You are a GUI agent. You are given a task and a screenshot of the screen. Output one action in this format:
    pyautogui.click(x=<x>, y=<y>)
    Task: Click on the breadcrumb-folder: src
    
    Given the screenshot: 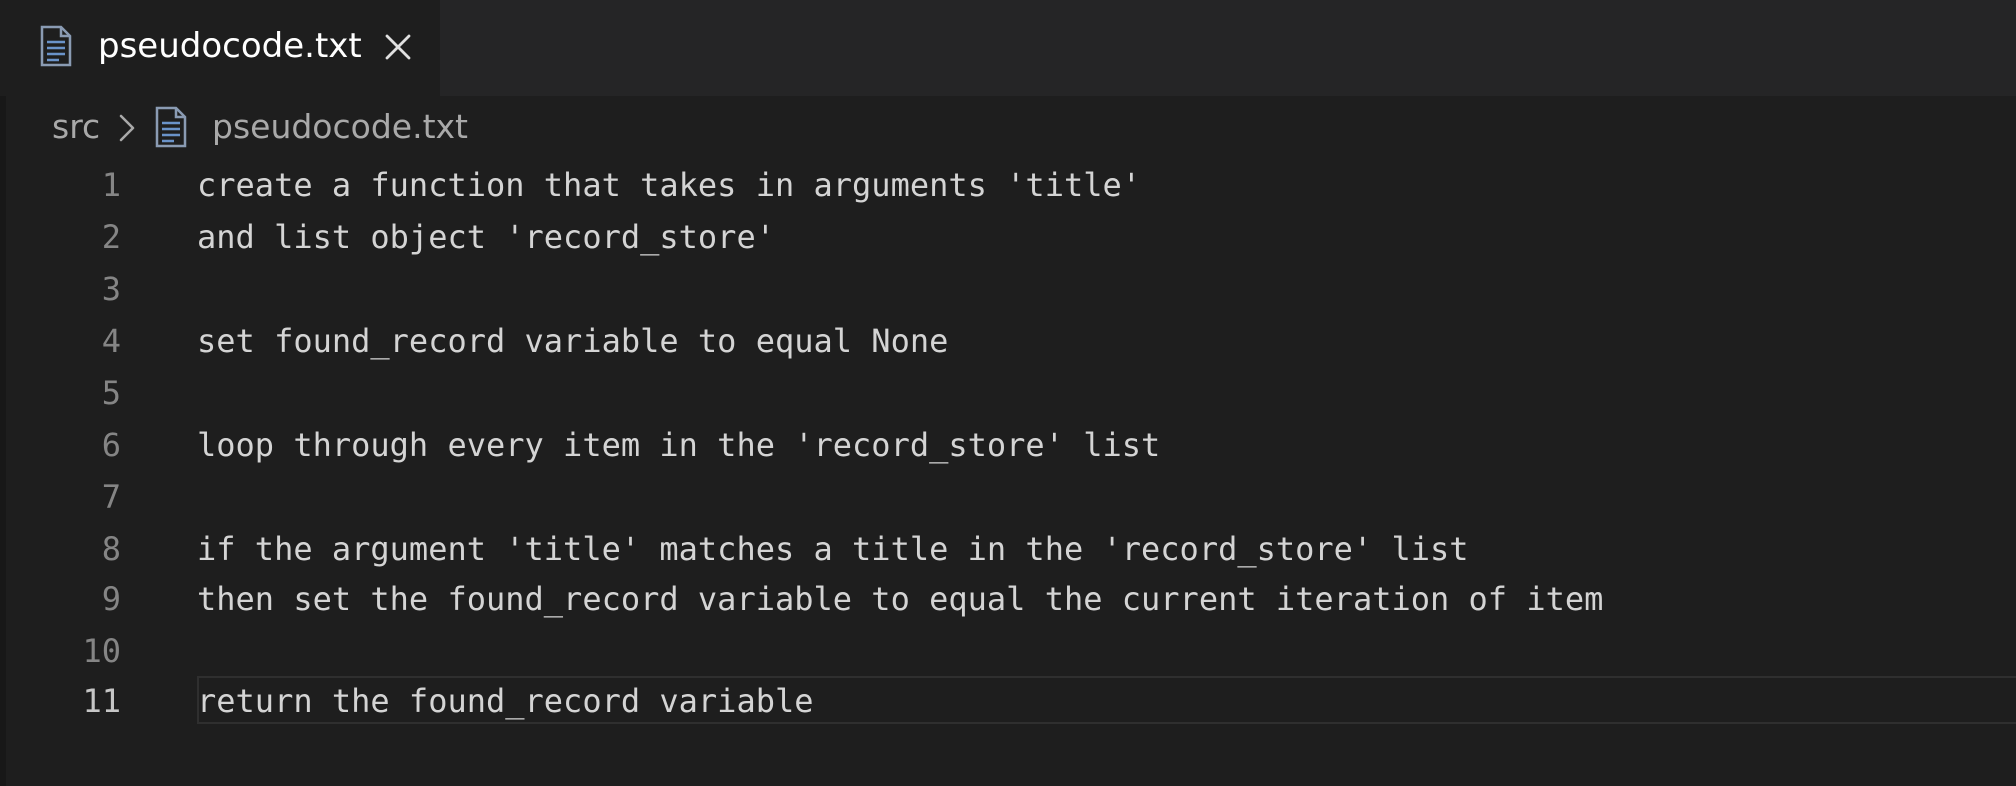 What is the action you would take?
    pyautogui.click(x=76, y=127)
    